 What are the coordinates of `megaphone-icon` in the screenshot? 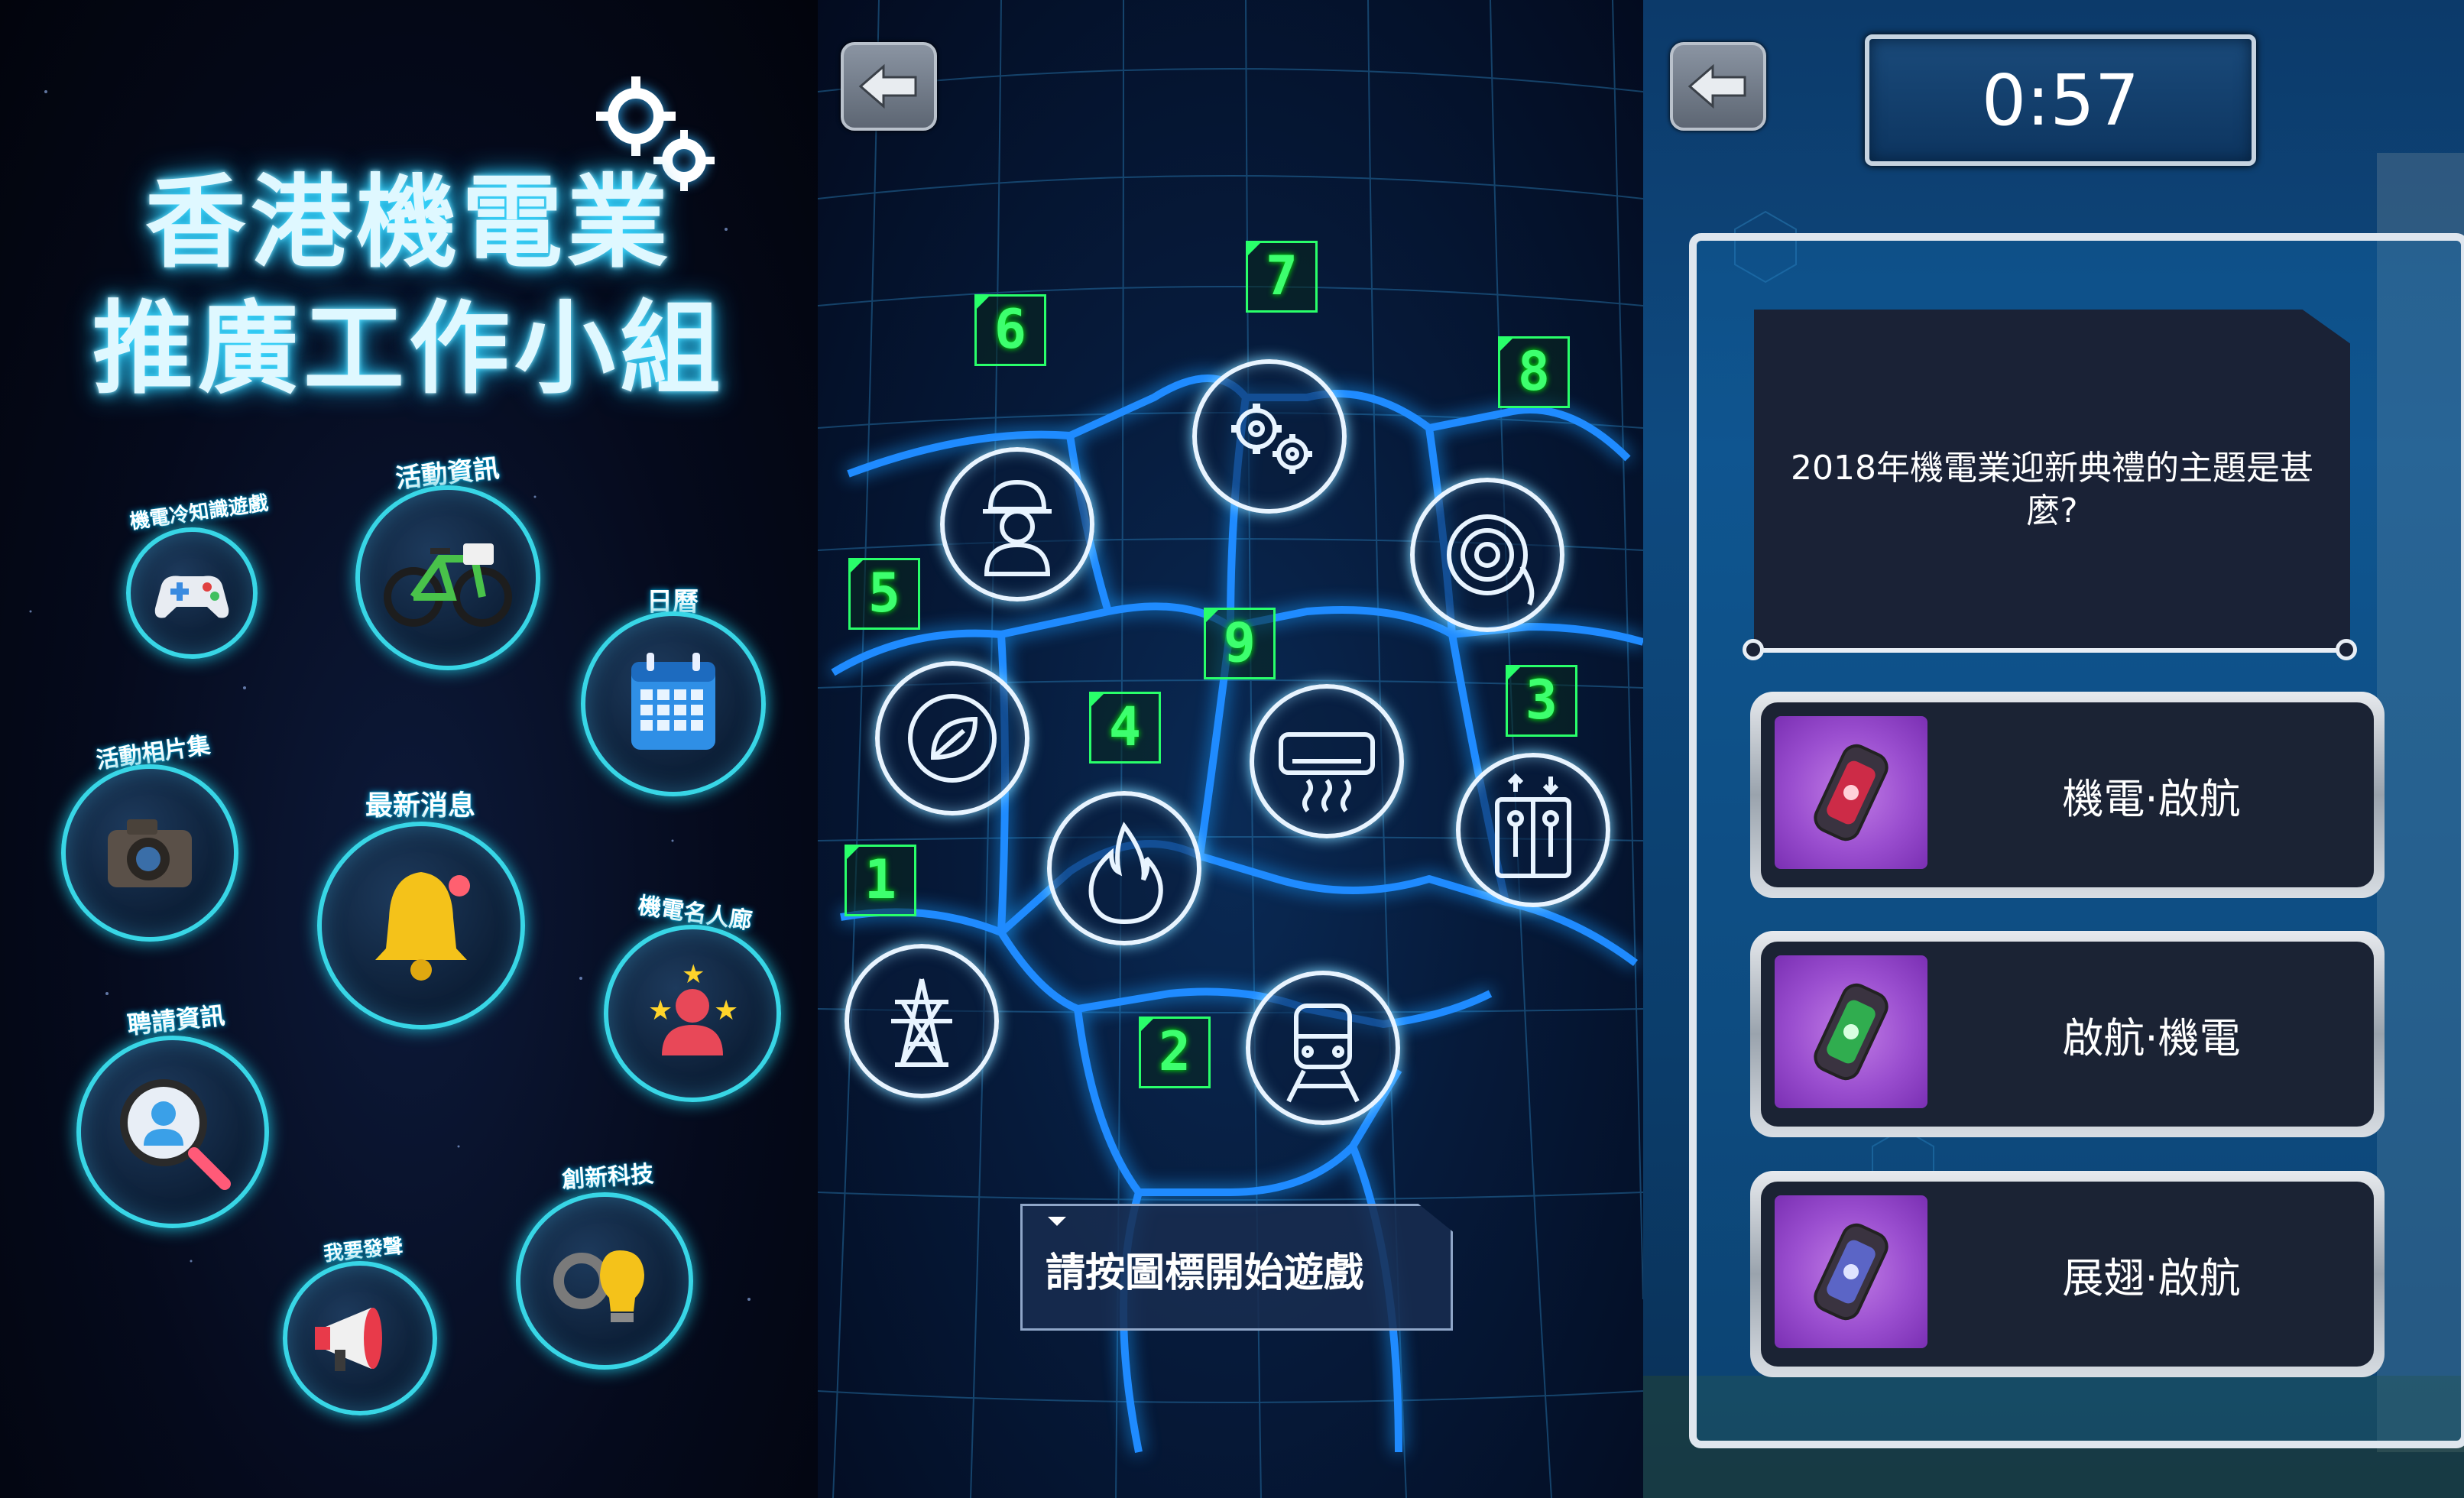 It's located at (348, 1339).